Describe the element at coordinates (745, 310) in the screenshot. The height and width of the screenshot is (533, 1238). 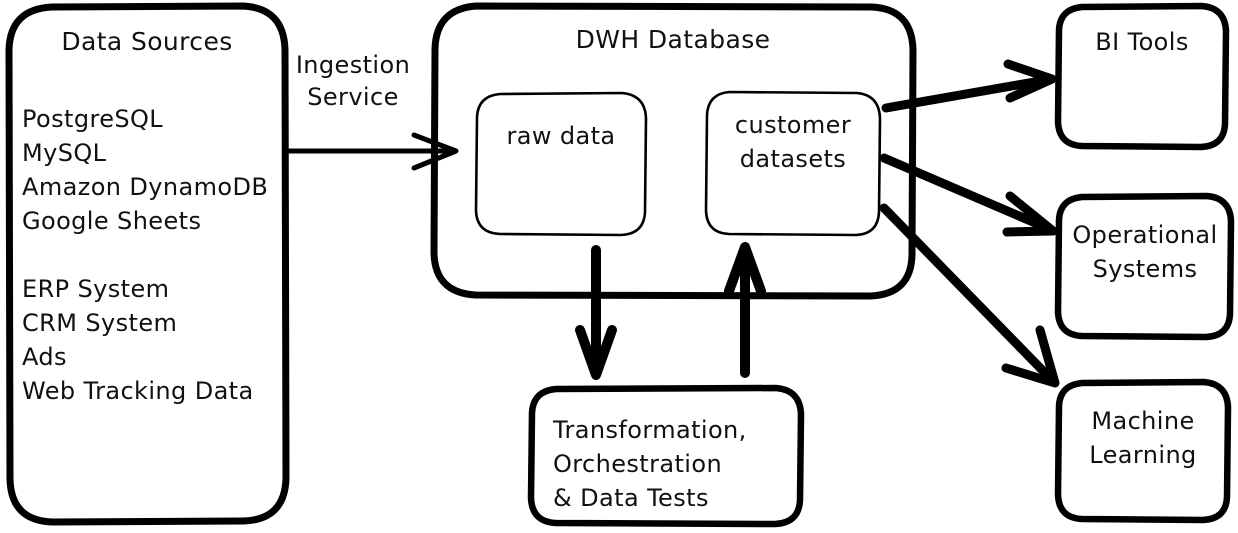
I see `edge-transformation-to-dwh` at that location.